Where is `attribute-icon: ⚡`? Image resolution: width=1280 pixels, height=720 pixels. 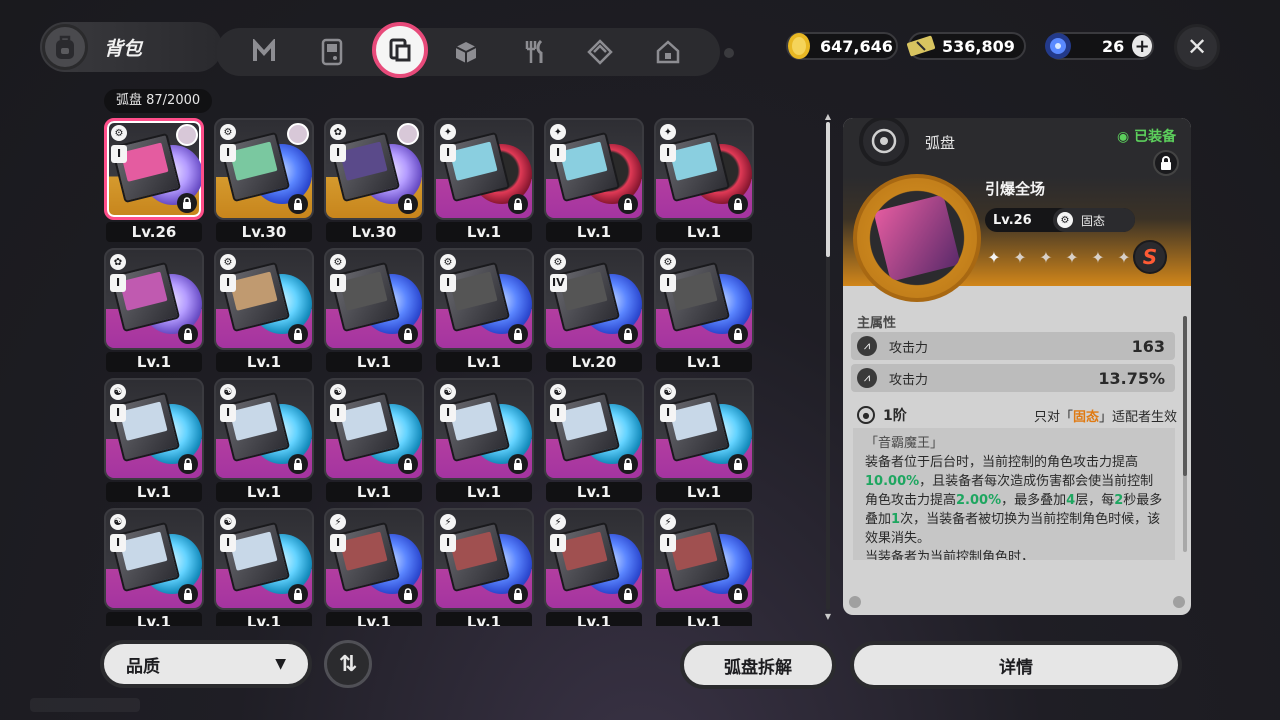 attribute-icon: ⚡ is located at coordinates (558, 522).